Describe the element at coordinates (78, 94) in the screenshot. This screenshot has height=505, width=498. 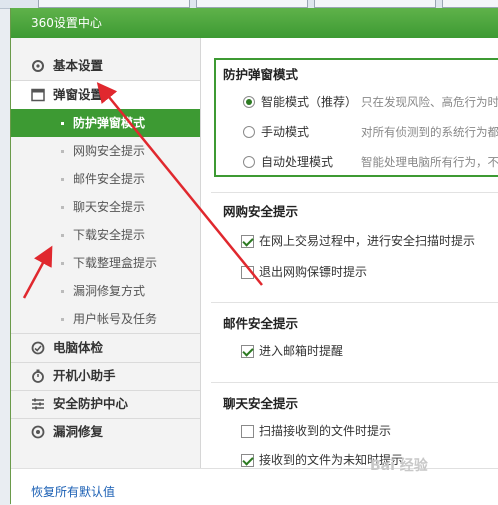
I see `sidebar-category-label: 弹窗设置` at that location.